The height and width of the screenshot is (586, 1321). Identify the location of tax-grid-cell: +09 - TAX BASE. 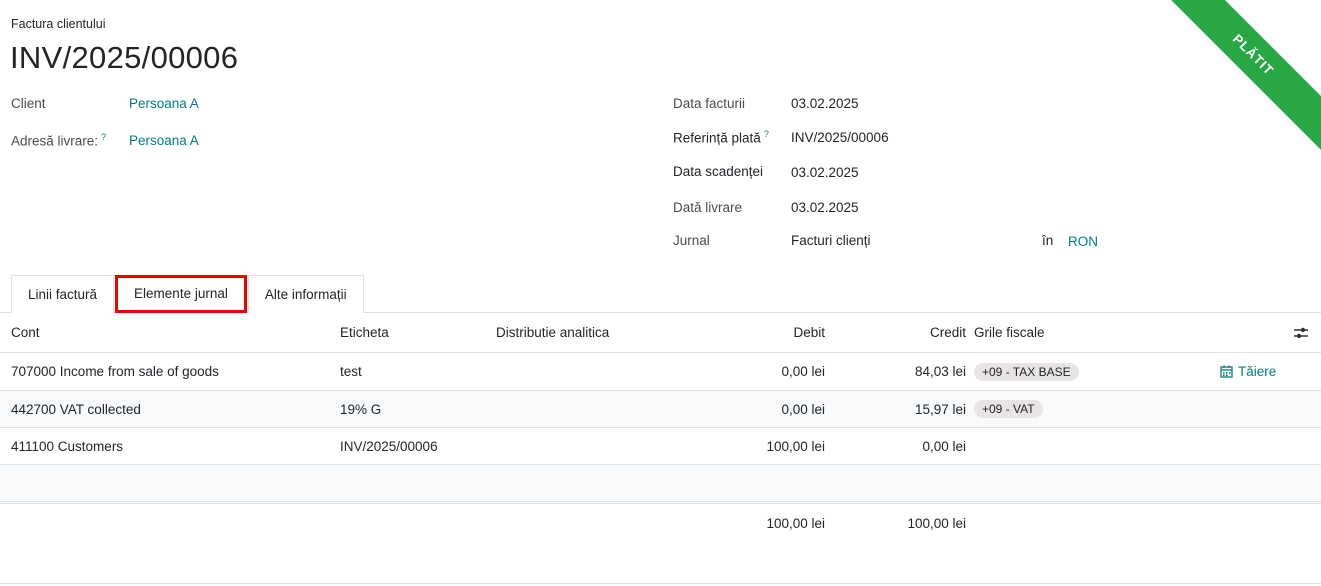
(1026, 371).